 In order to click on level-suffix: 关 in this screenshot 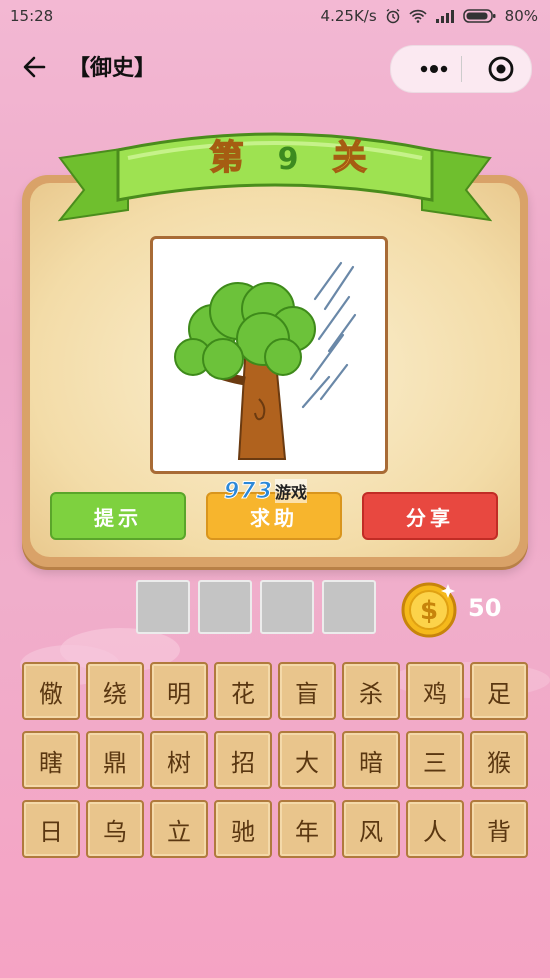, I will do `click(366, 158)`.